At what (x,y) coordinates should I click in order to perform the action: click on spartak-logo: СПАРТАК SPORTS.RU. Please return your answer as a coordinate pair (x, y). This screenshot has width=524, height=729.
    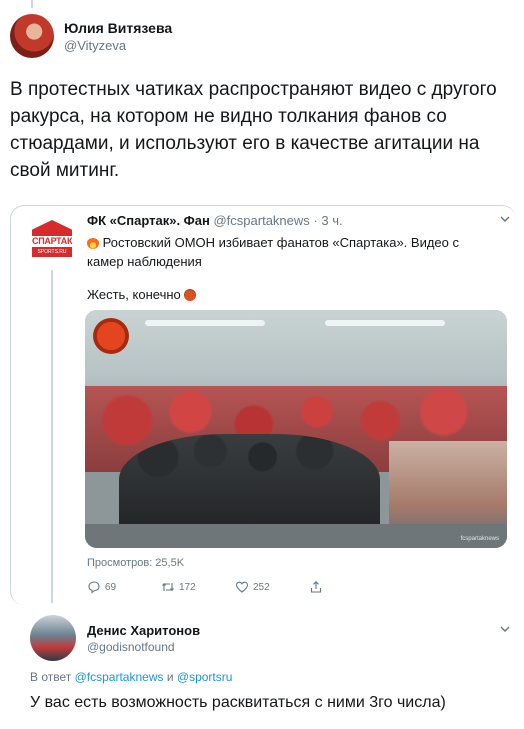
    Looking at the image, I should click on (52, 242).